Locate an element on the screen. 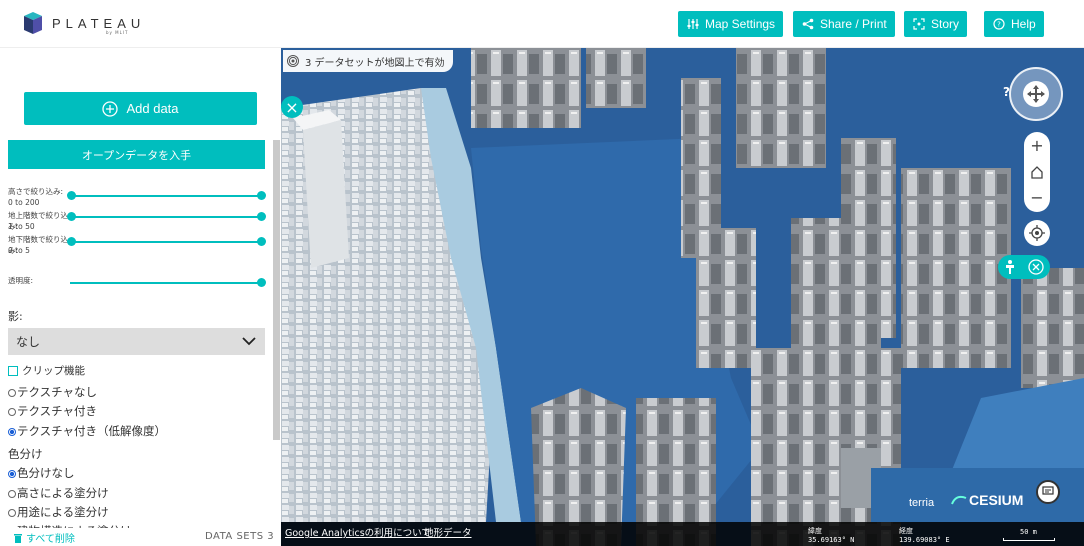 This screenshot has height=546, width=1084. help-icon: ? is located at coordinates (999, 24).